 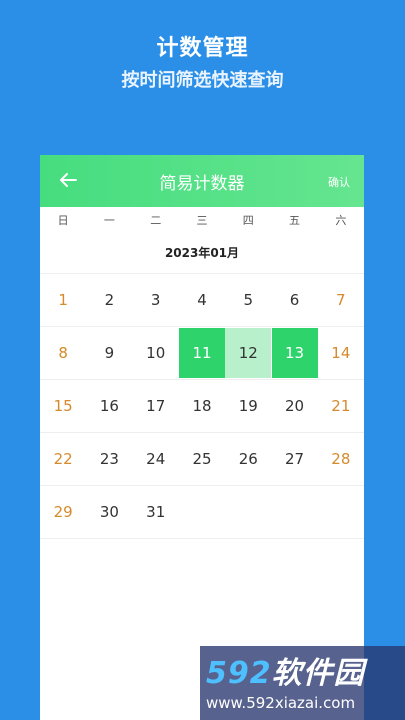 I want to click on calendar-day-number: 14, so click(x=341, y=353).